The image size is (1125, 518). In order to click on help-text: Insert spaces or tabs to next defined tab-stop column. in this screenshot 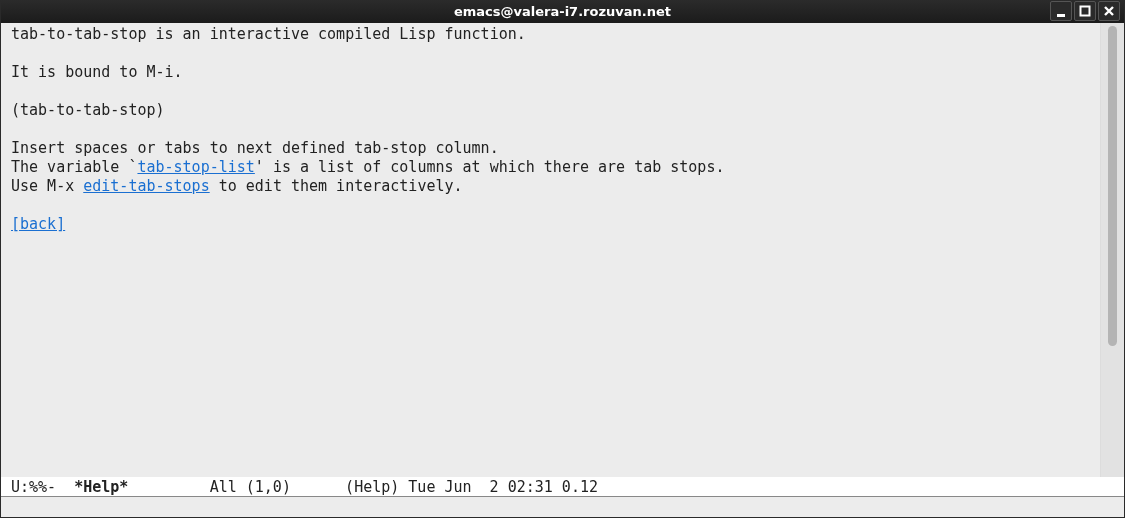, I will do `click(255, 148)`.